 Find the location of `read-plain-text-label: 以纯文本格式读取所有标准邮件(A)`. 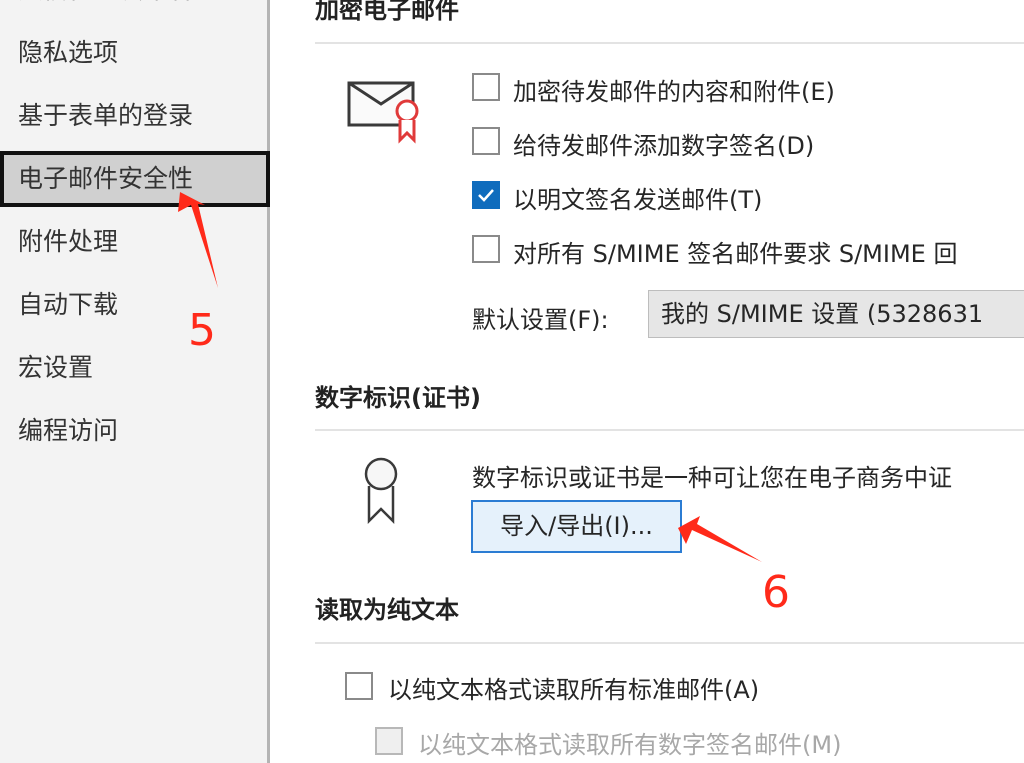

read-plain-text-label: 以纯文本格式读取所有标准邮件(A) is located at coordinates (574, 690).